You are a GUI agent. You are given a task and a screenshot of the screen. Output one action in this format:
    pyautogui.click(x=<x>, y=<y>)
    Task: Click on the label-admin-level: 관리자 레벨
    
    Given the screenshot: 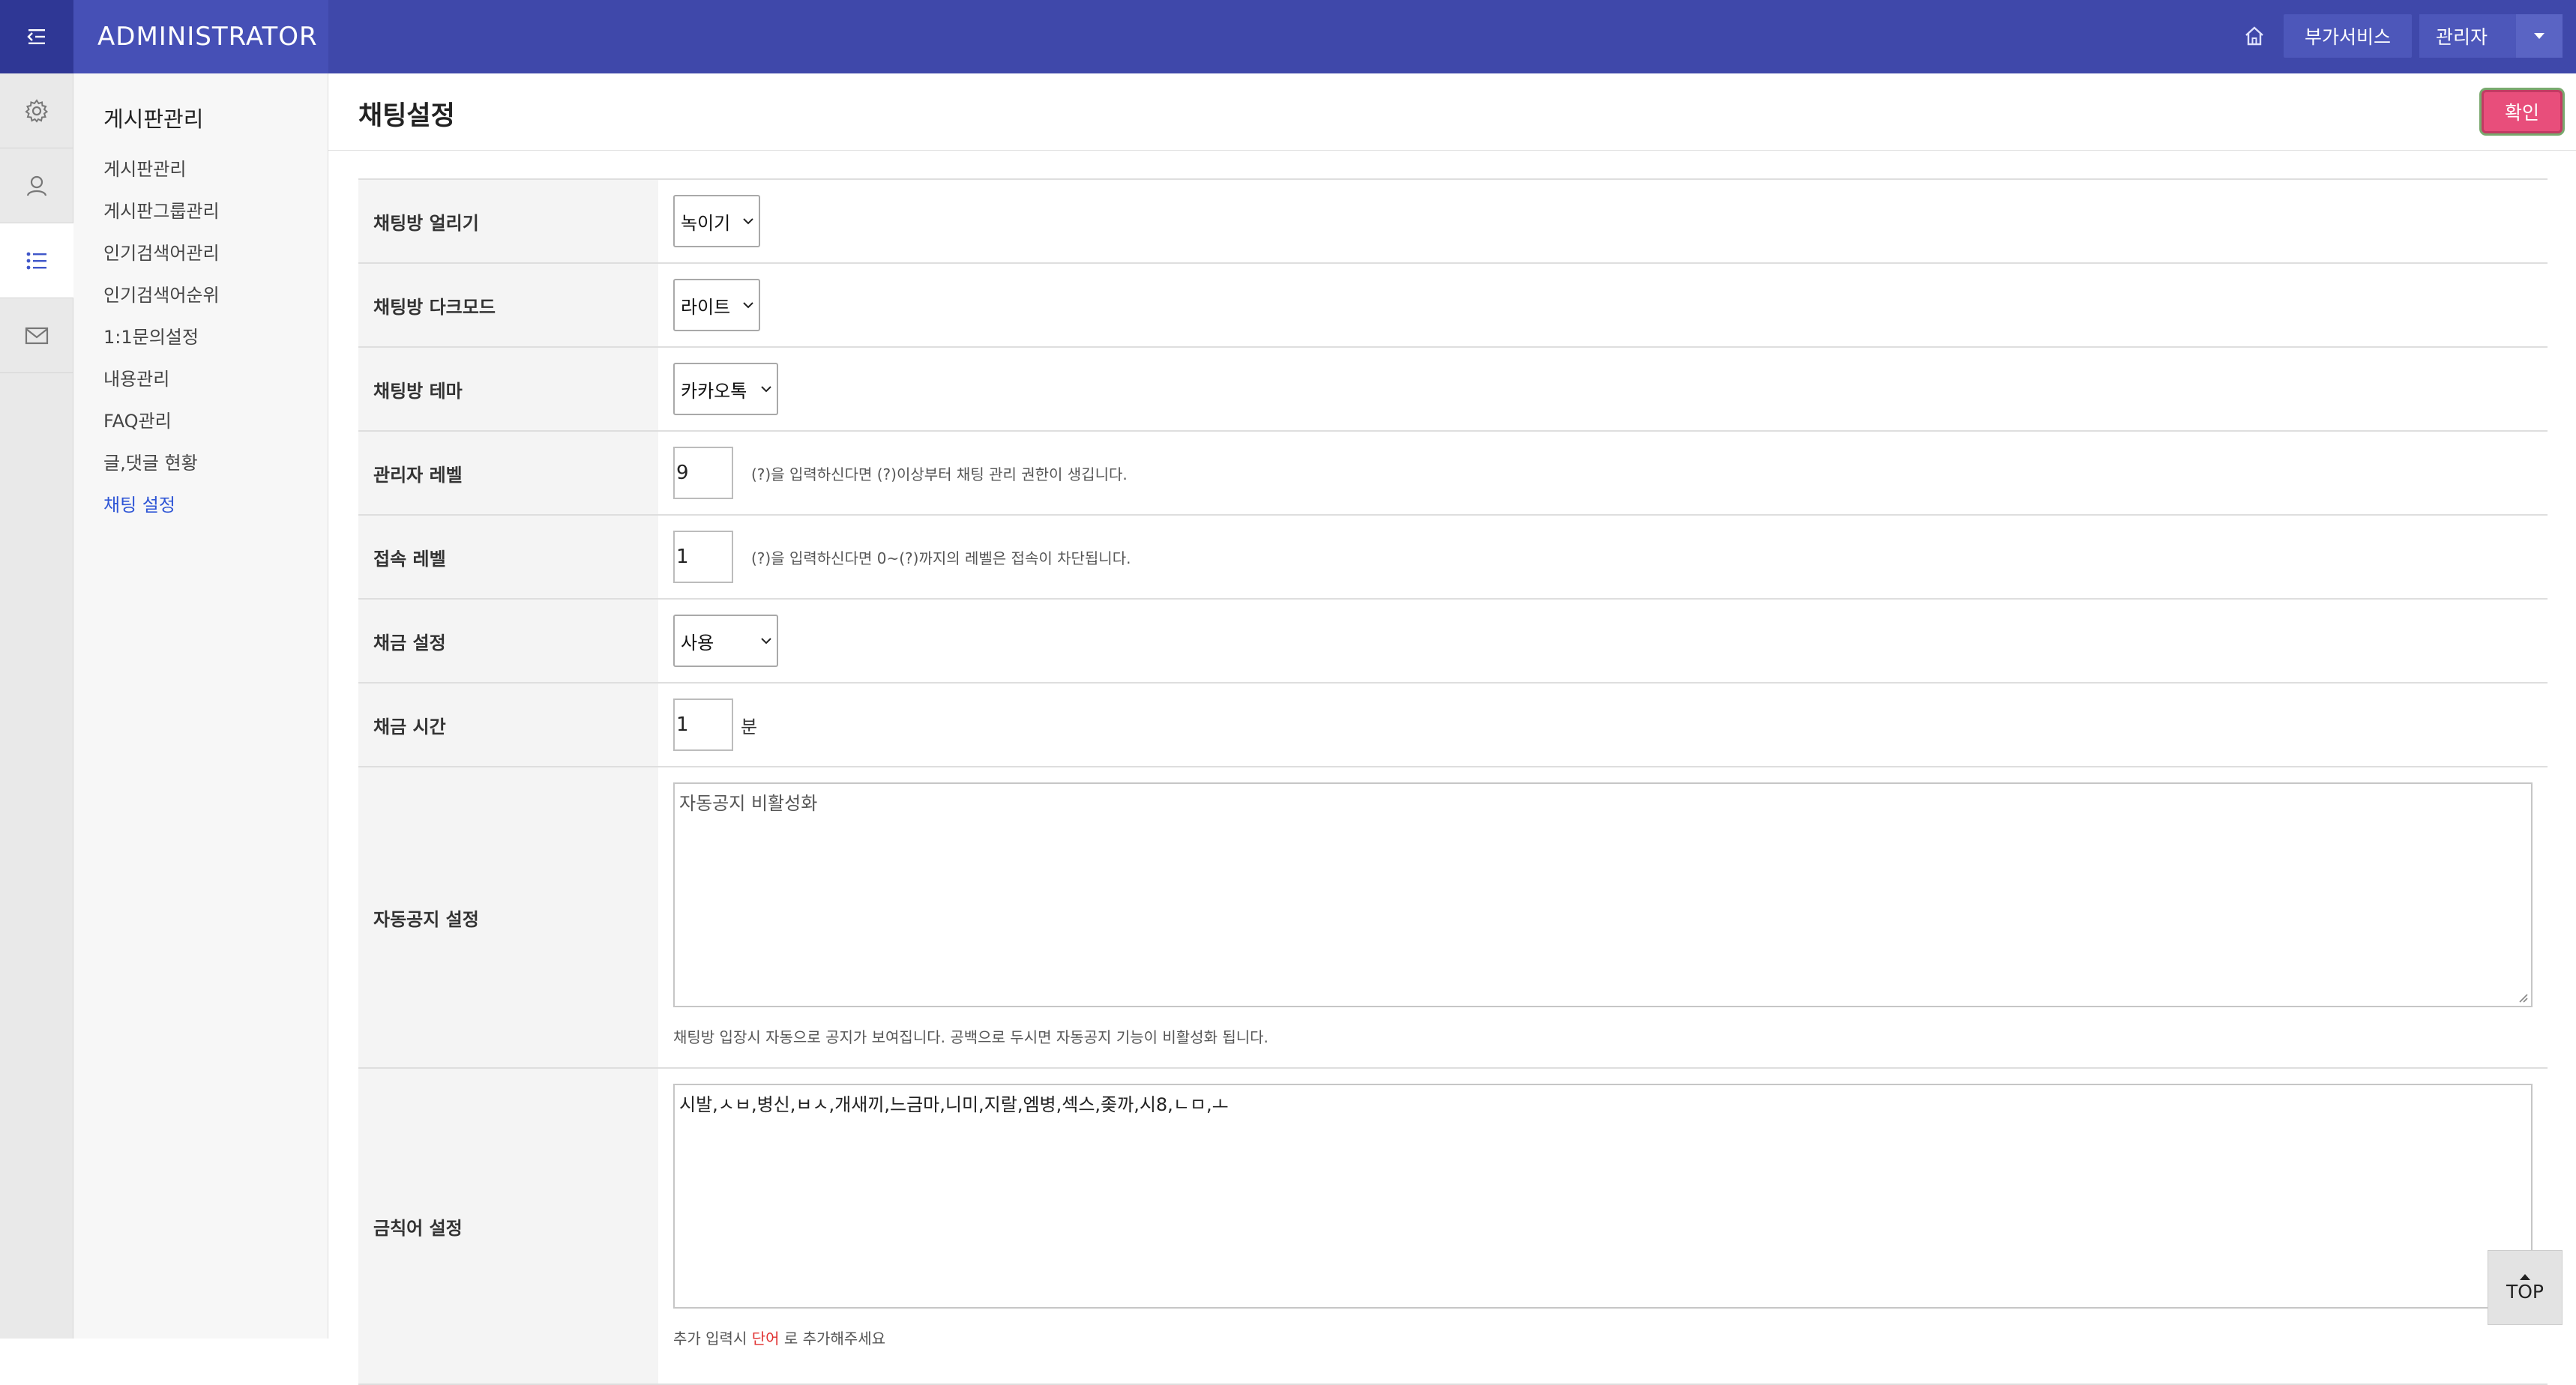 What is the action you would take?
    pyautogui.click(x=508, y=473)
    